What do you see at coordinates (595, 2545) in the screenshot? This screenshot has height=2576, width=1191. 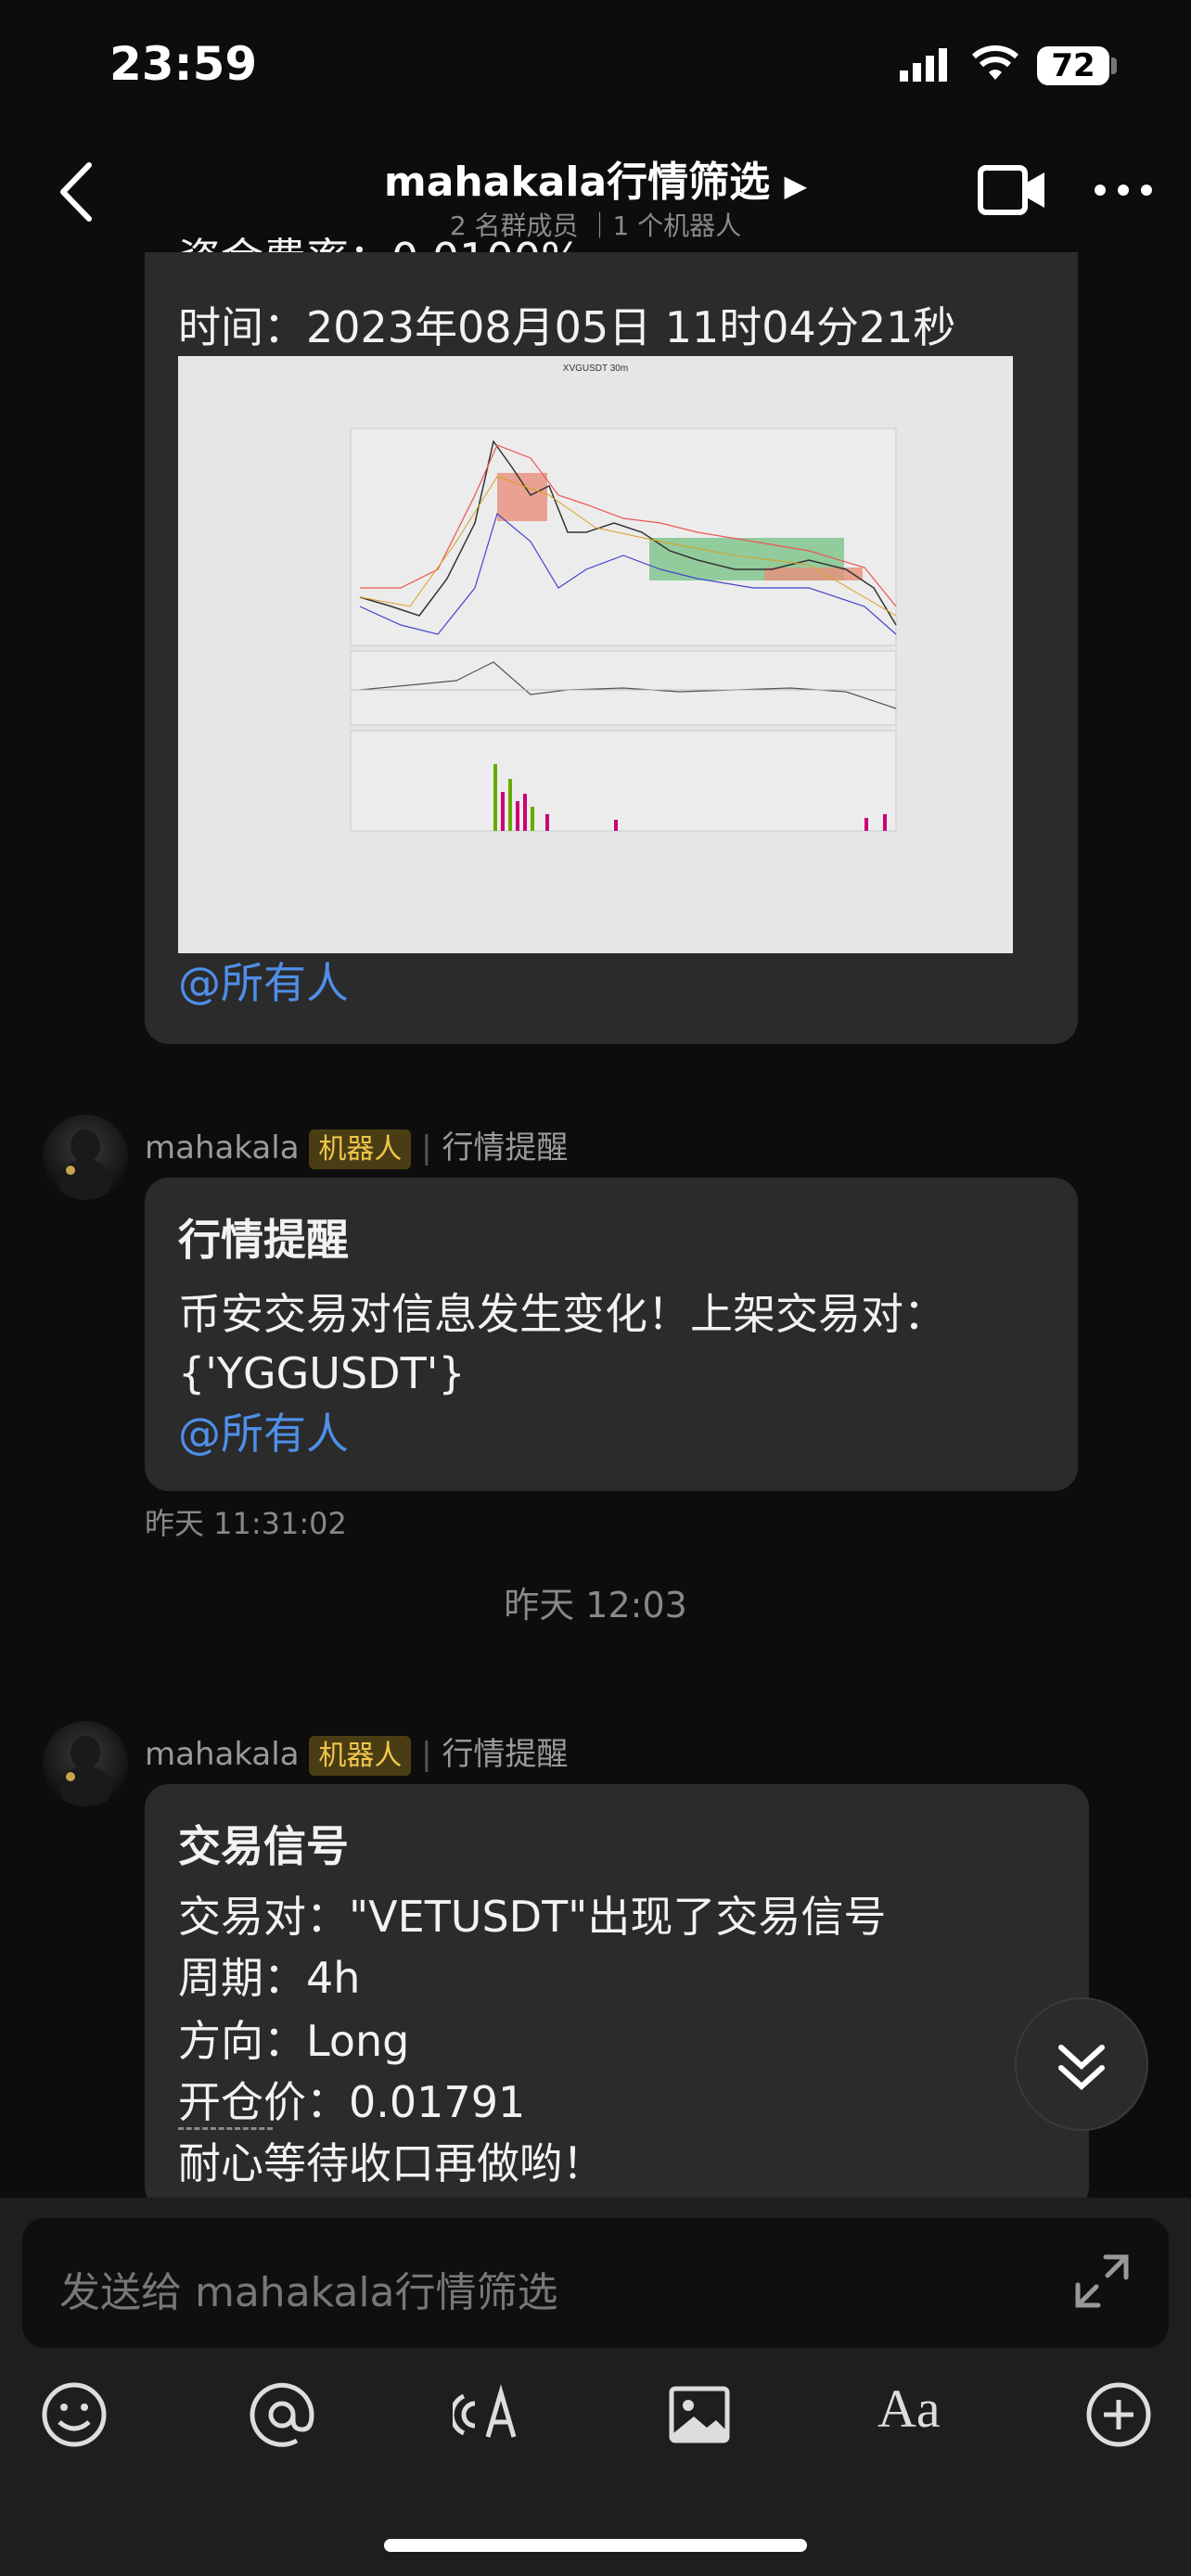 I see `home-indicator` at bounding box center [595, 2545].